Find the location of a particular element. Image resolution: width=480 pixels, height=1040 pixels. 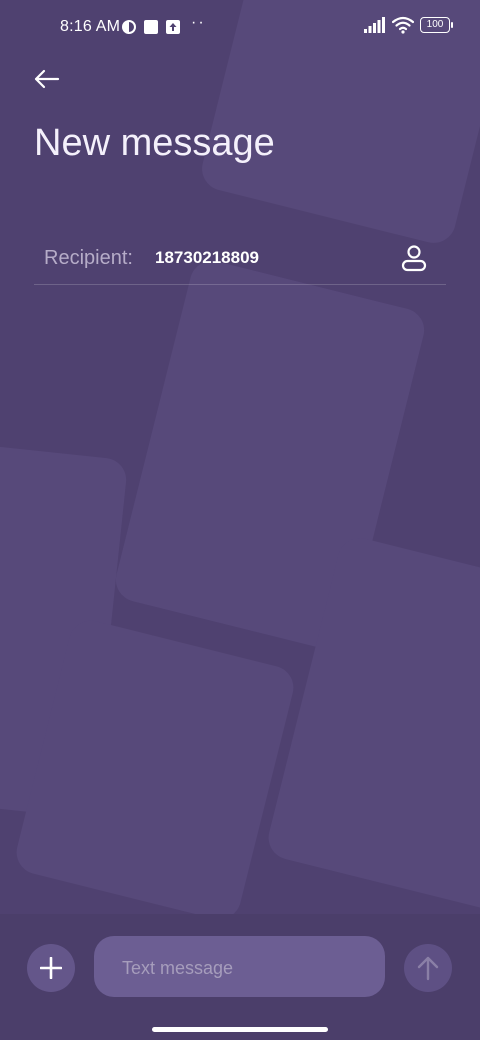

square-icon is located at coordinates (151, 27).